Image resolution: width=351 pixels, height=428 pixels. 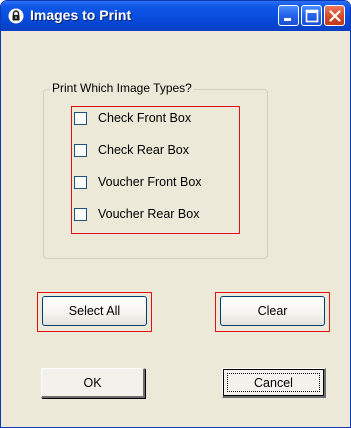 I want to click on checkbox-label: Voucher Front Box, so click(x=150, y=182).